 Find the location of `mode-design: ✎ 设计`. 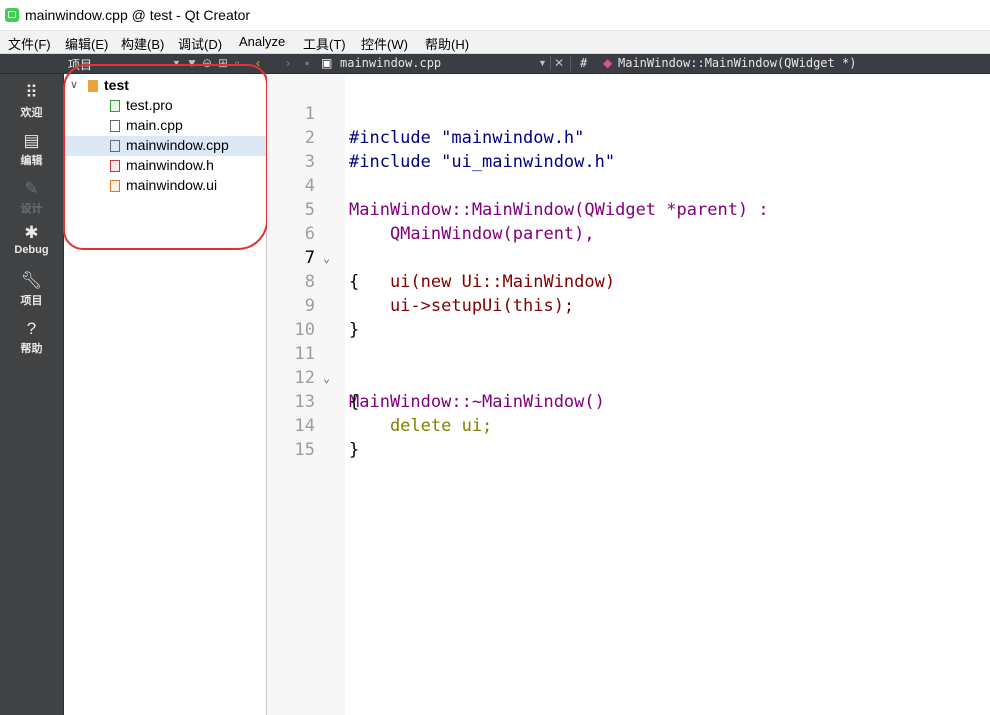

mode-design: ✎ 设计 is located at coordinates (31, 197).